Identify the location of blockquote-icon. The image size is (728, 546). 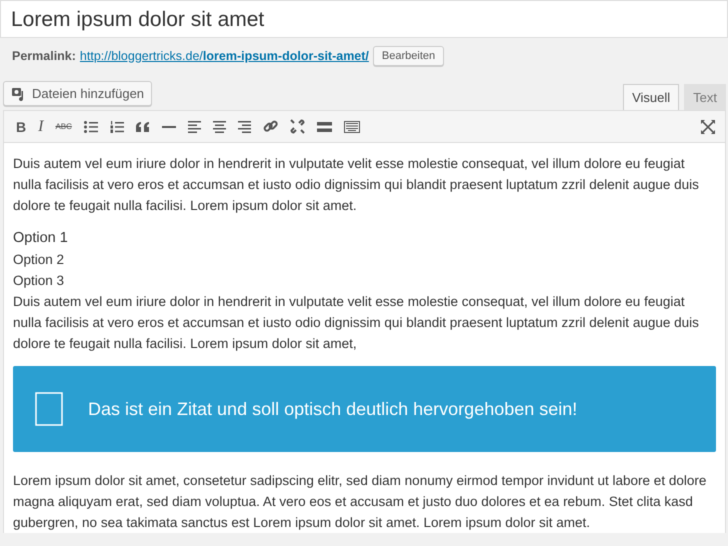
(143, 127).